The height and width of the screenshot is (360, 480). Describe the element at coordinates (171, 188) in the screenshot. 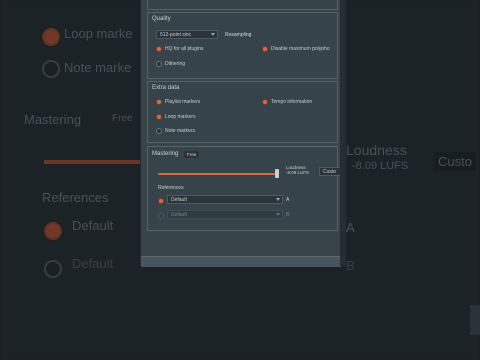

I see `references-title: References` at that location.